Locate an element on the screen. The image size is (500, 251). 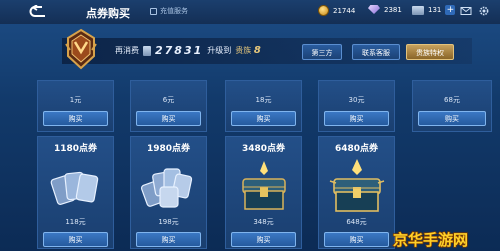
product-card: 68元 购买 is located at coordinates (452, 106).